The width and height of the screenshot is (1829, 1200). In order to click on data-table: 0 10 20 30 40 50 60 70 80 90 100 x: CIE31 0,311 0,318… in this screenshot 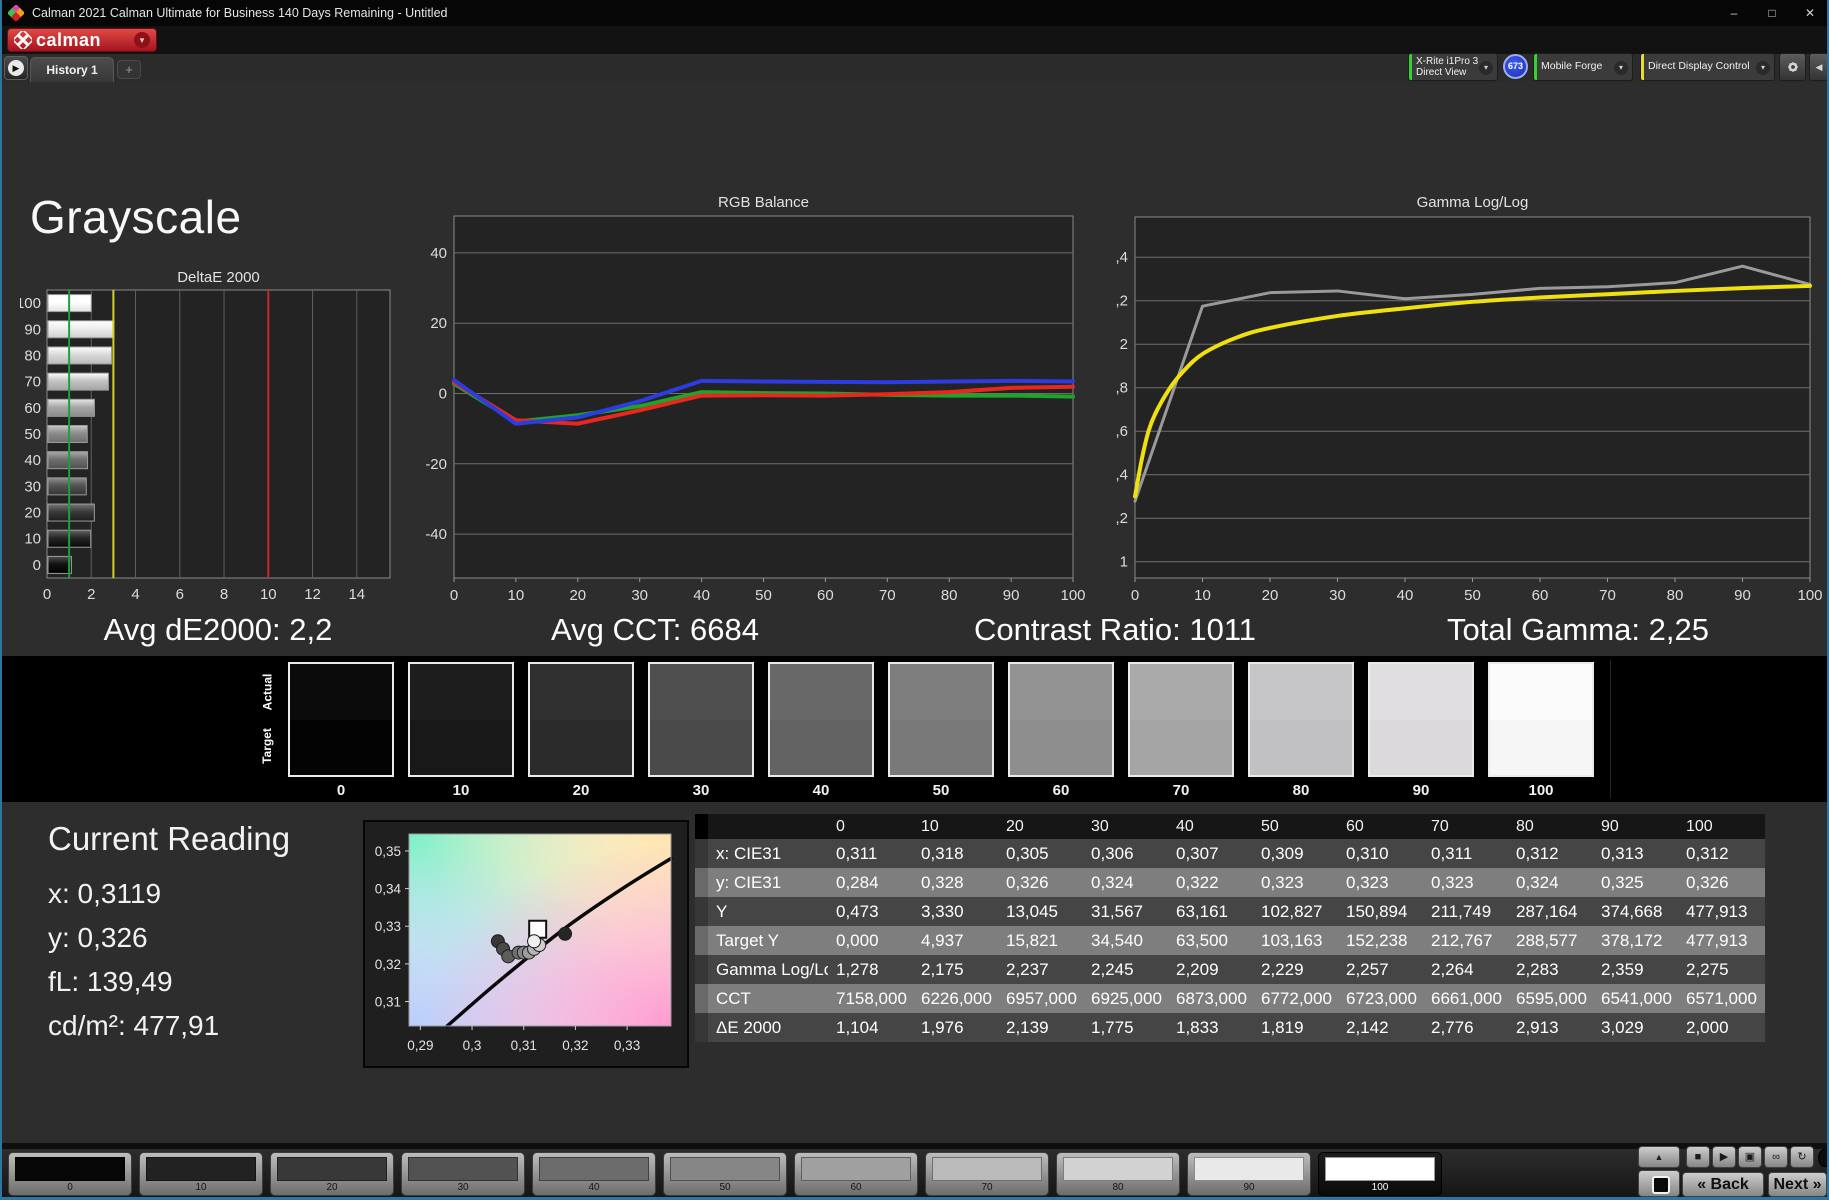, I will do `click(1230, 928)`.